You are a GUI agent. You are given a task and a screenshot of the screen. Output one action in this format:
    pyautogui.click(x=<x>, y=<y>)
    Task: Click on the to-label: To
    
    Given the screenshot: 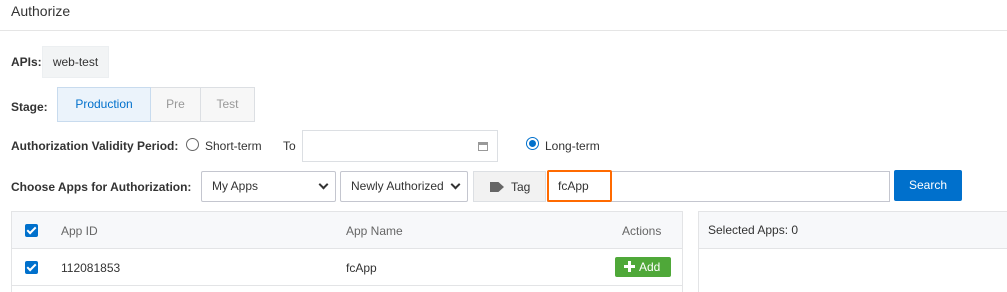 What is the action you would take?
    pyautogui.click(x=289, y=146)
    